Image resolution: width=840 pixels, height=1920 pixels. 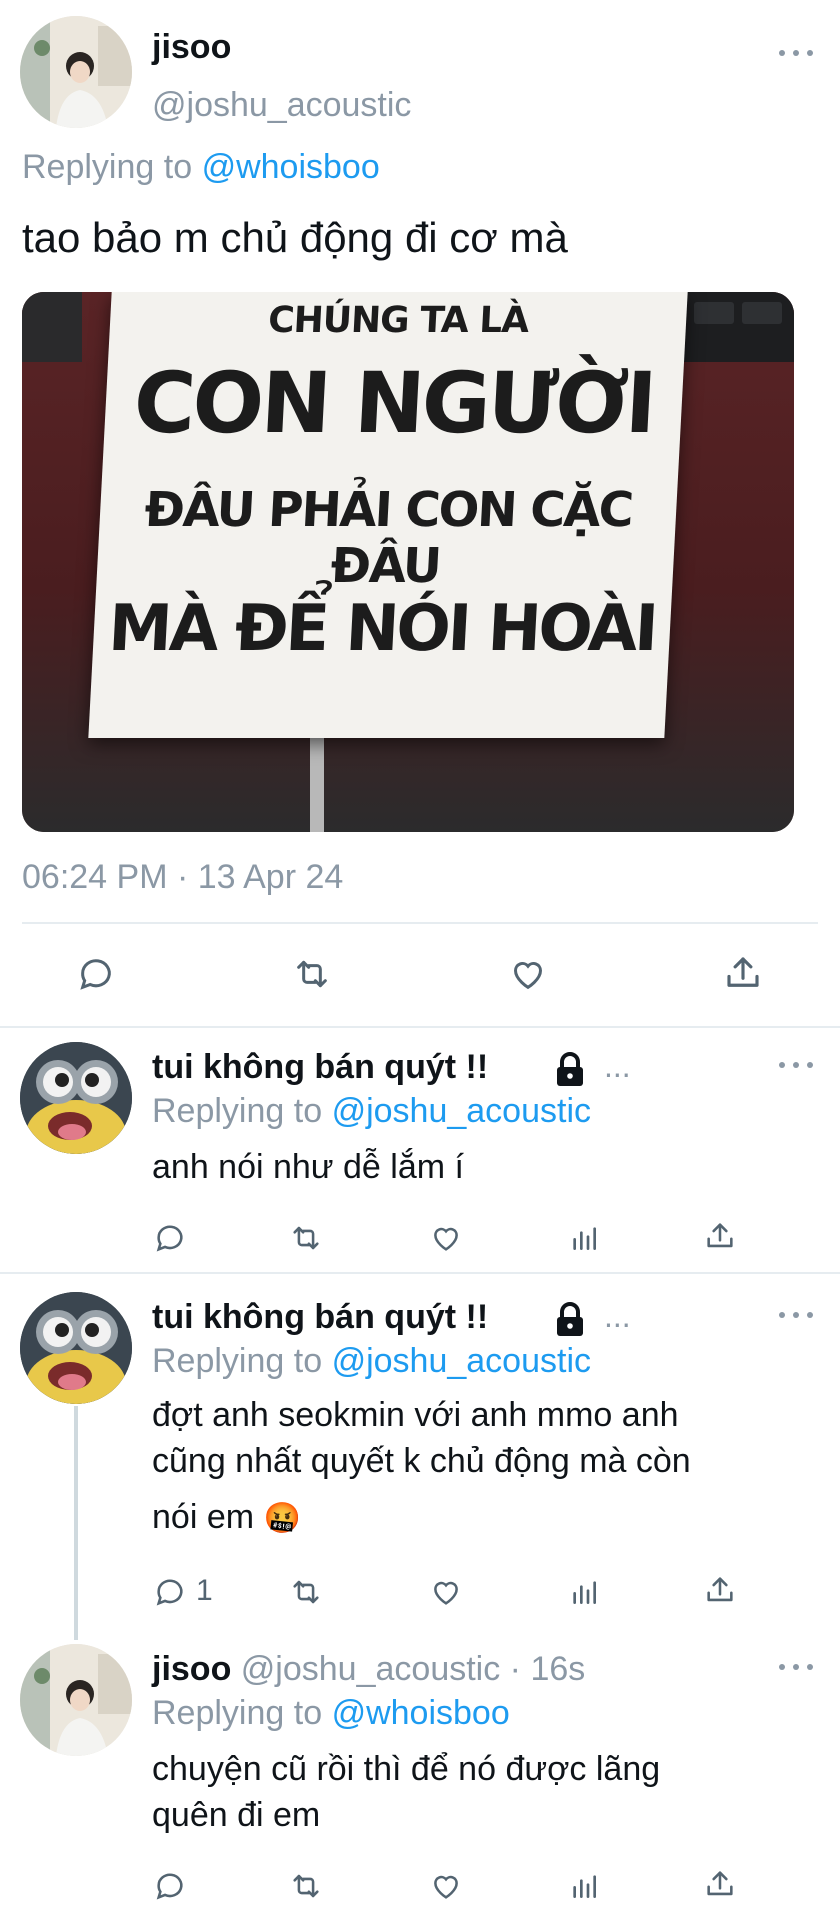 I want to click on timestamp-divider, so click(x=420, y=923).